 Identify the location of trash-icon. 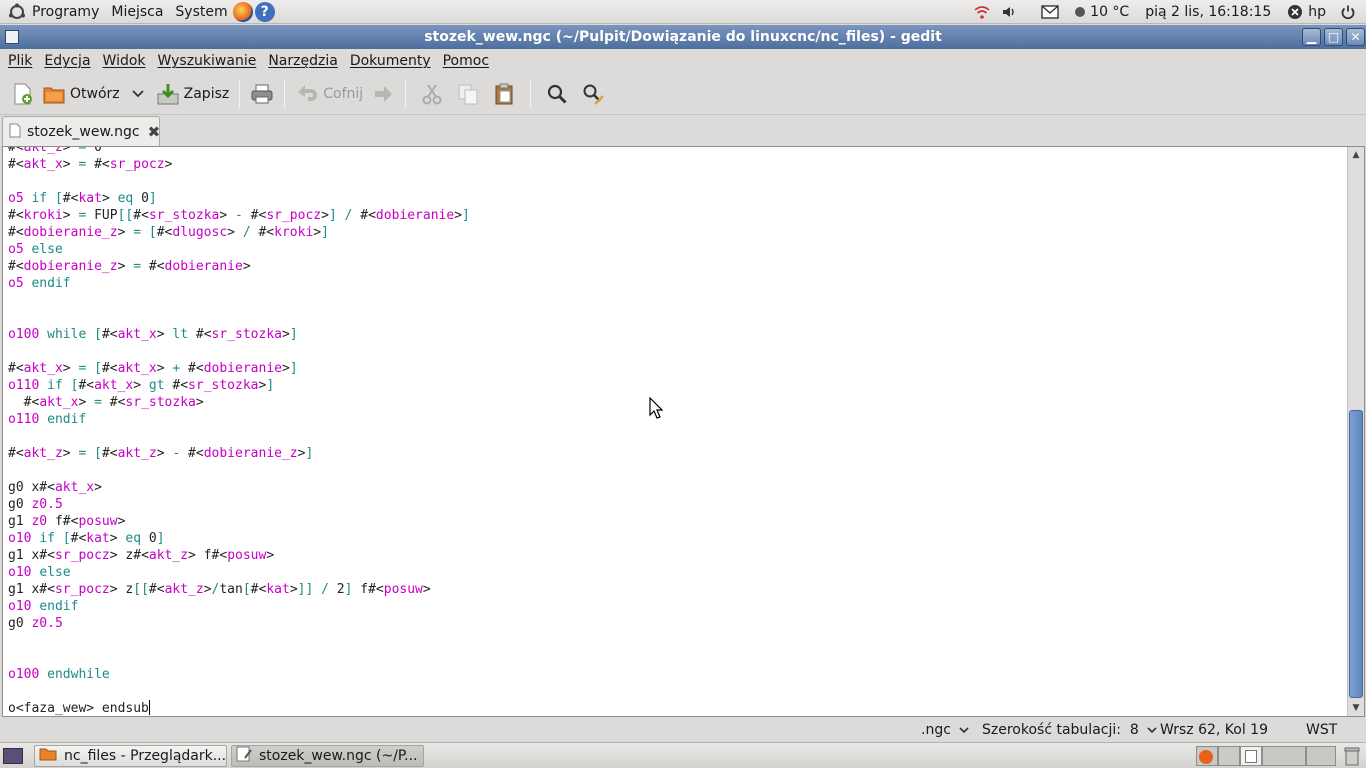
(1352, 757).